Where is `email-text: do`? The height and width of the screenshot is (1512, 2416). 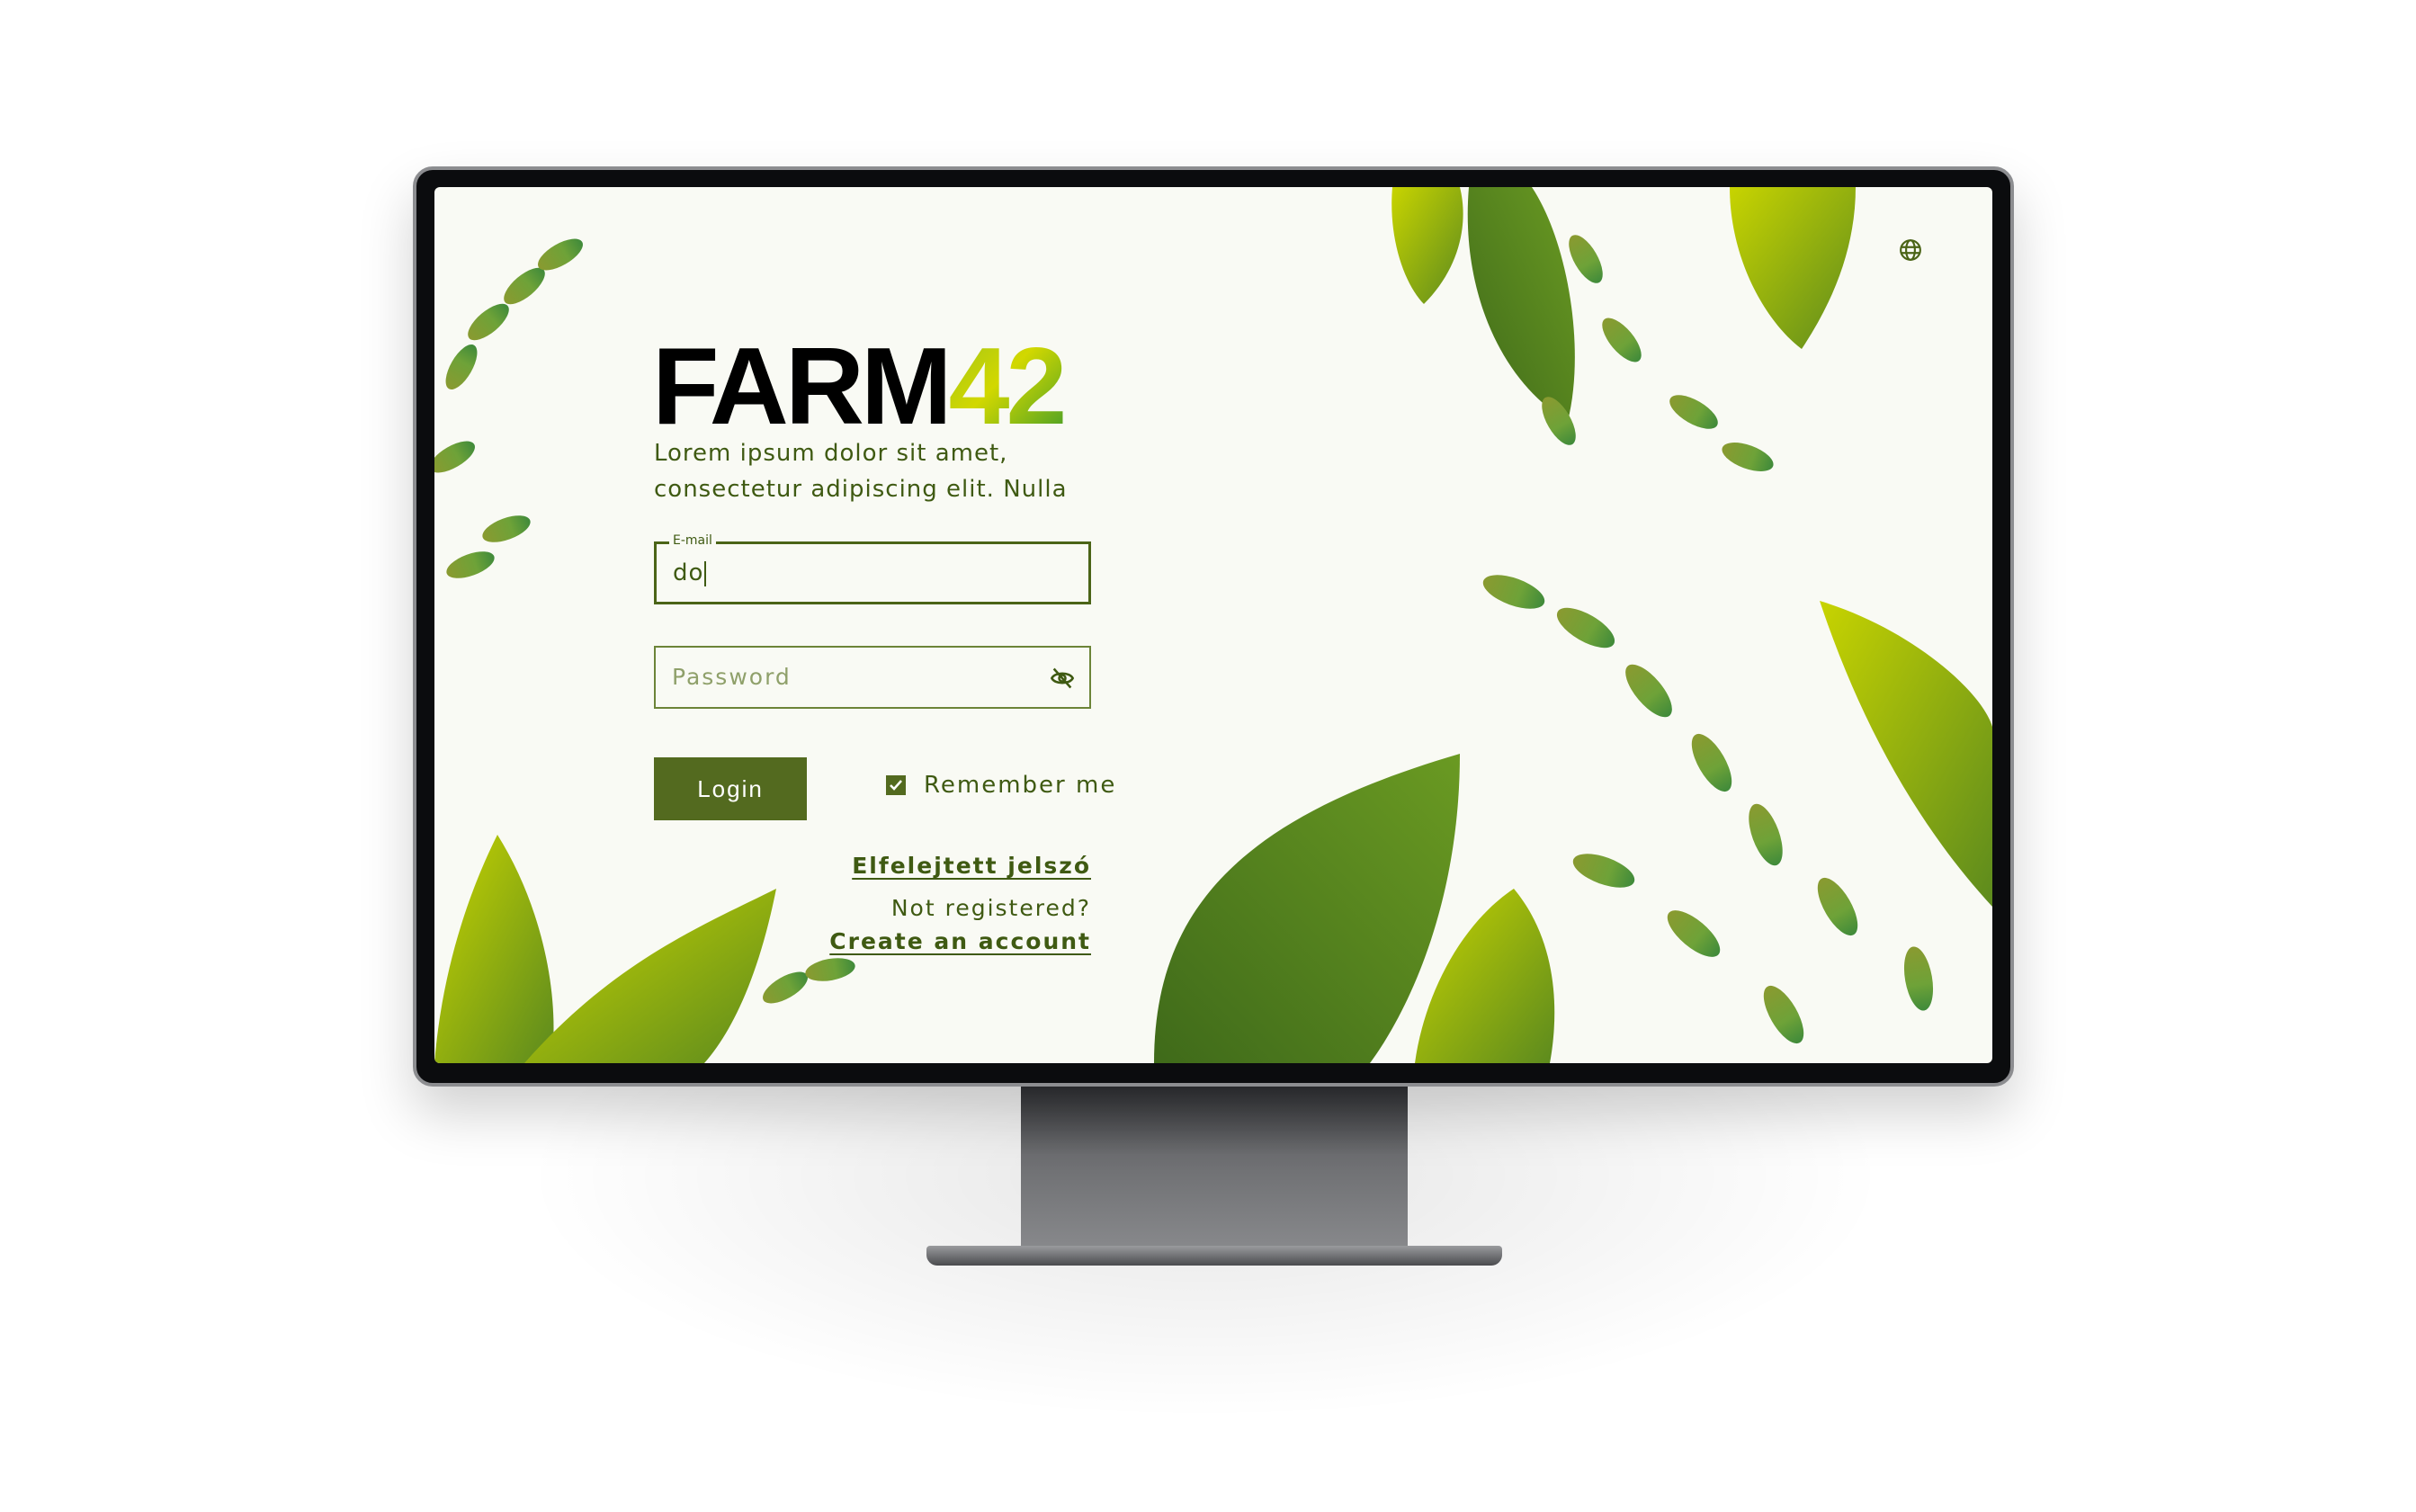 email-text: do is located at coordinates (688, 572).